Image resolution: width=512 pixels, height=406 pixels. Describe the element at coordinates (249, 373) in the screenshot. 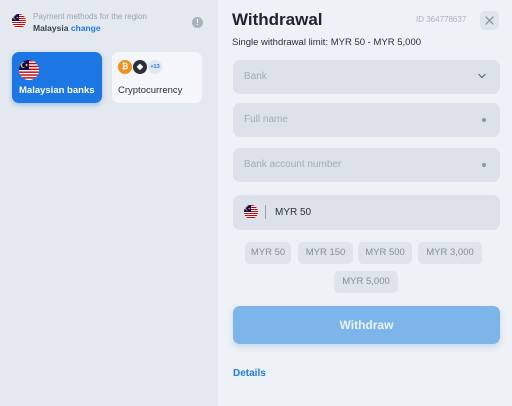

I see `details-link: Details` at that location.